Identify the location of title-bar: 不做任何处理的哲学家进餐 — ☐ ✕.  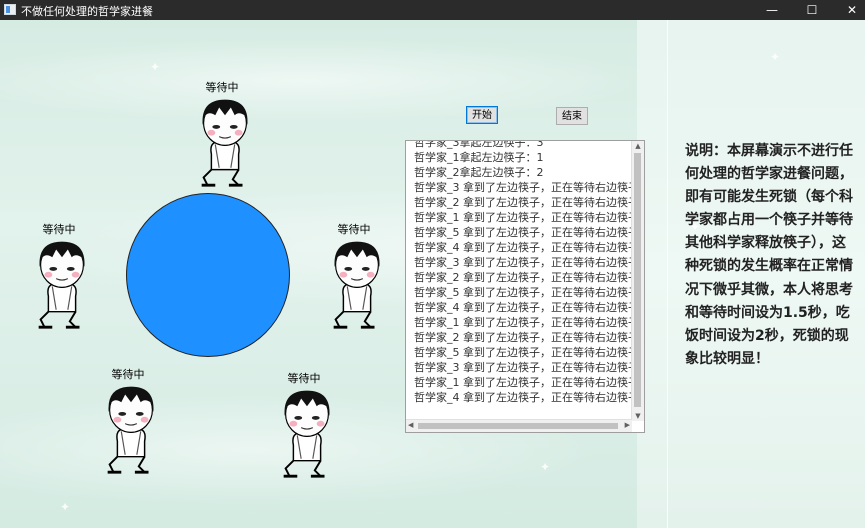
(432, 10).